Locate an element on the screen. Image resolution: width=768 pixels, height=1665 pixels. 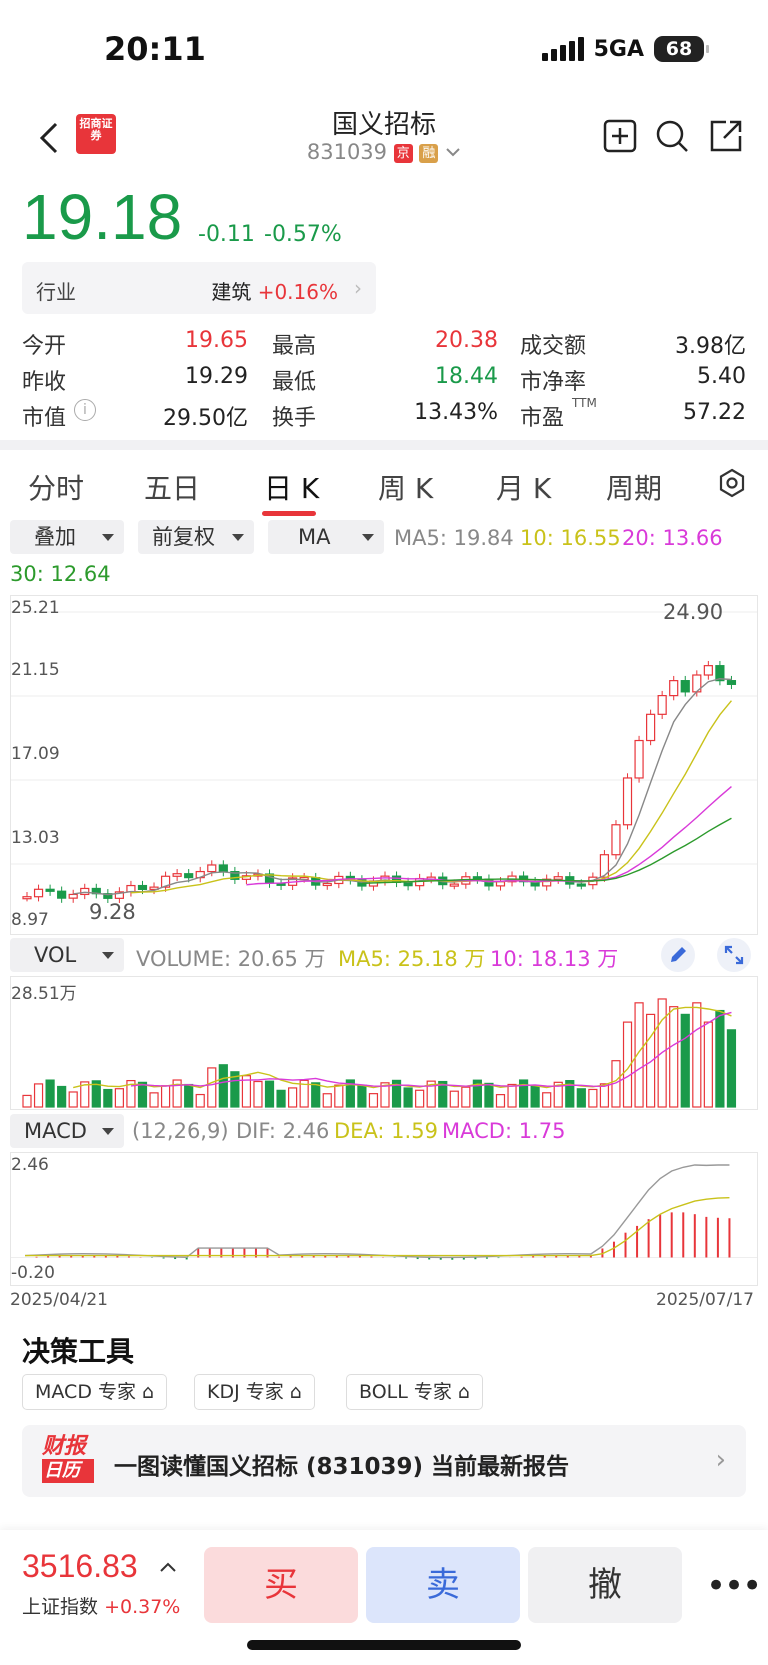
stat-value: 57.22 is located at coordinates (714, 412).